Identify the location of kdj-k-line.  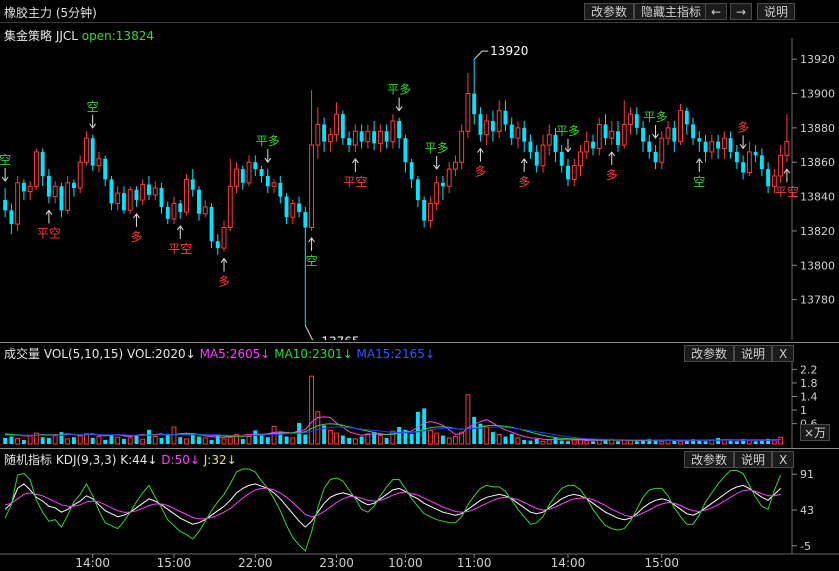
(392, 505).